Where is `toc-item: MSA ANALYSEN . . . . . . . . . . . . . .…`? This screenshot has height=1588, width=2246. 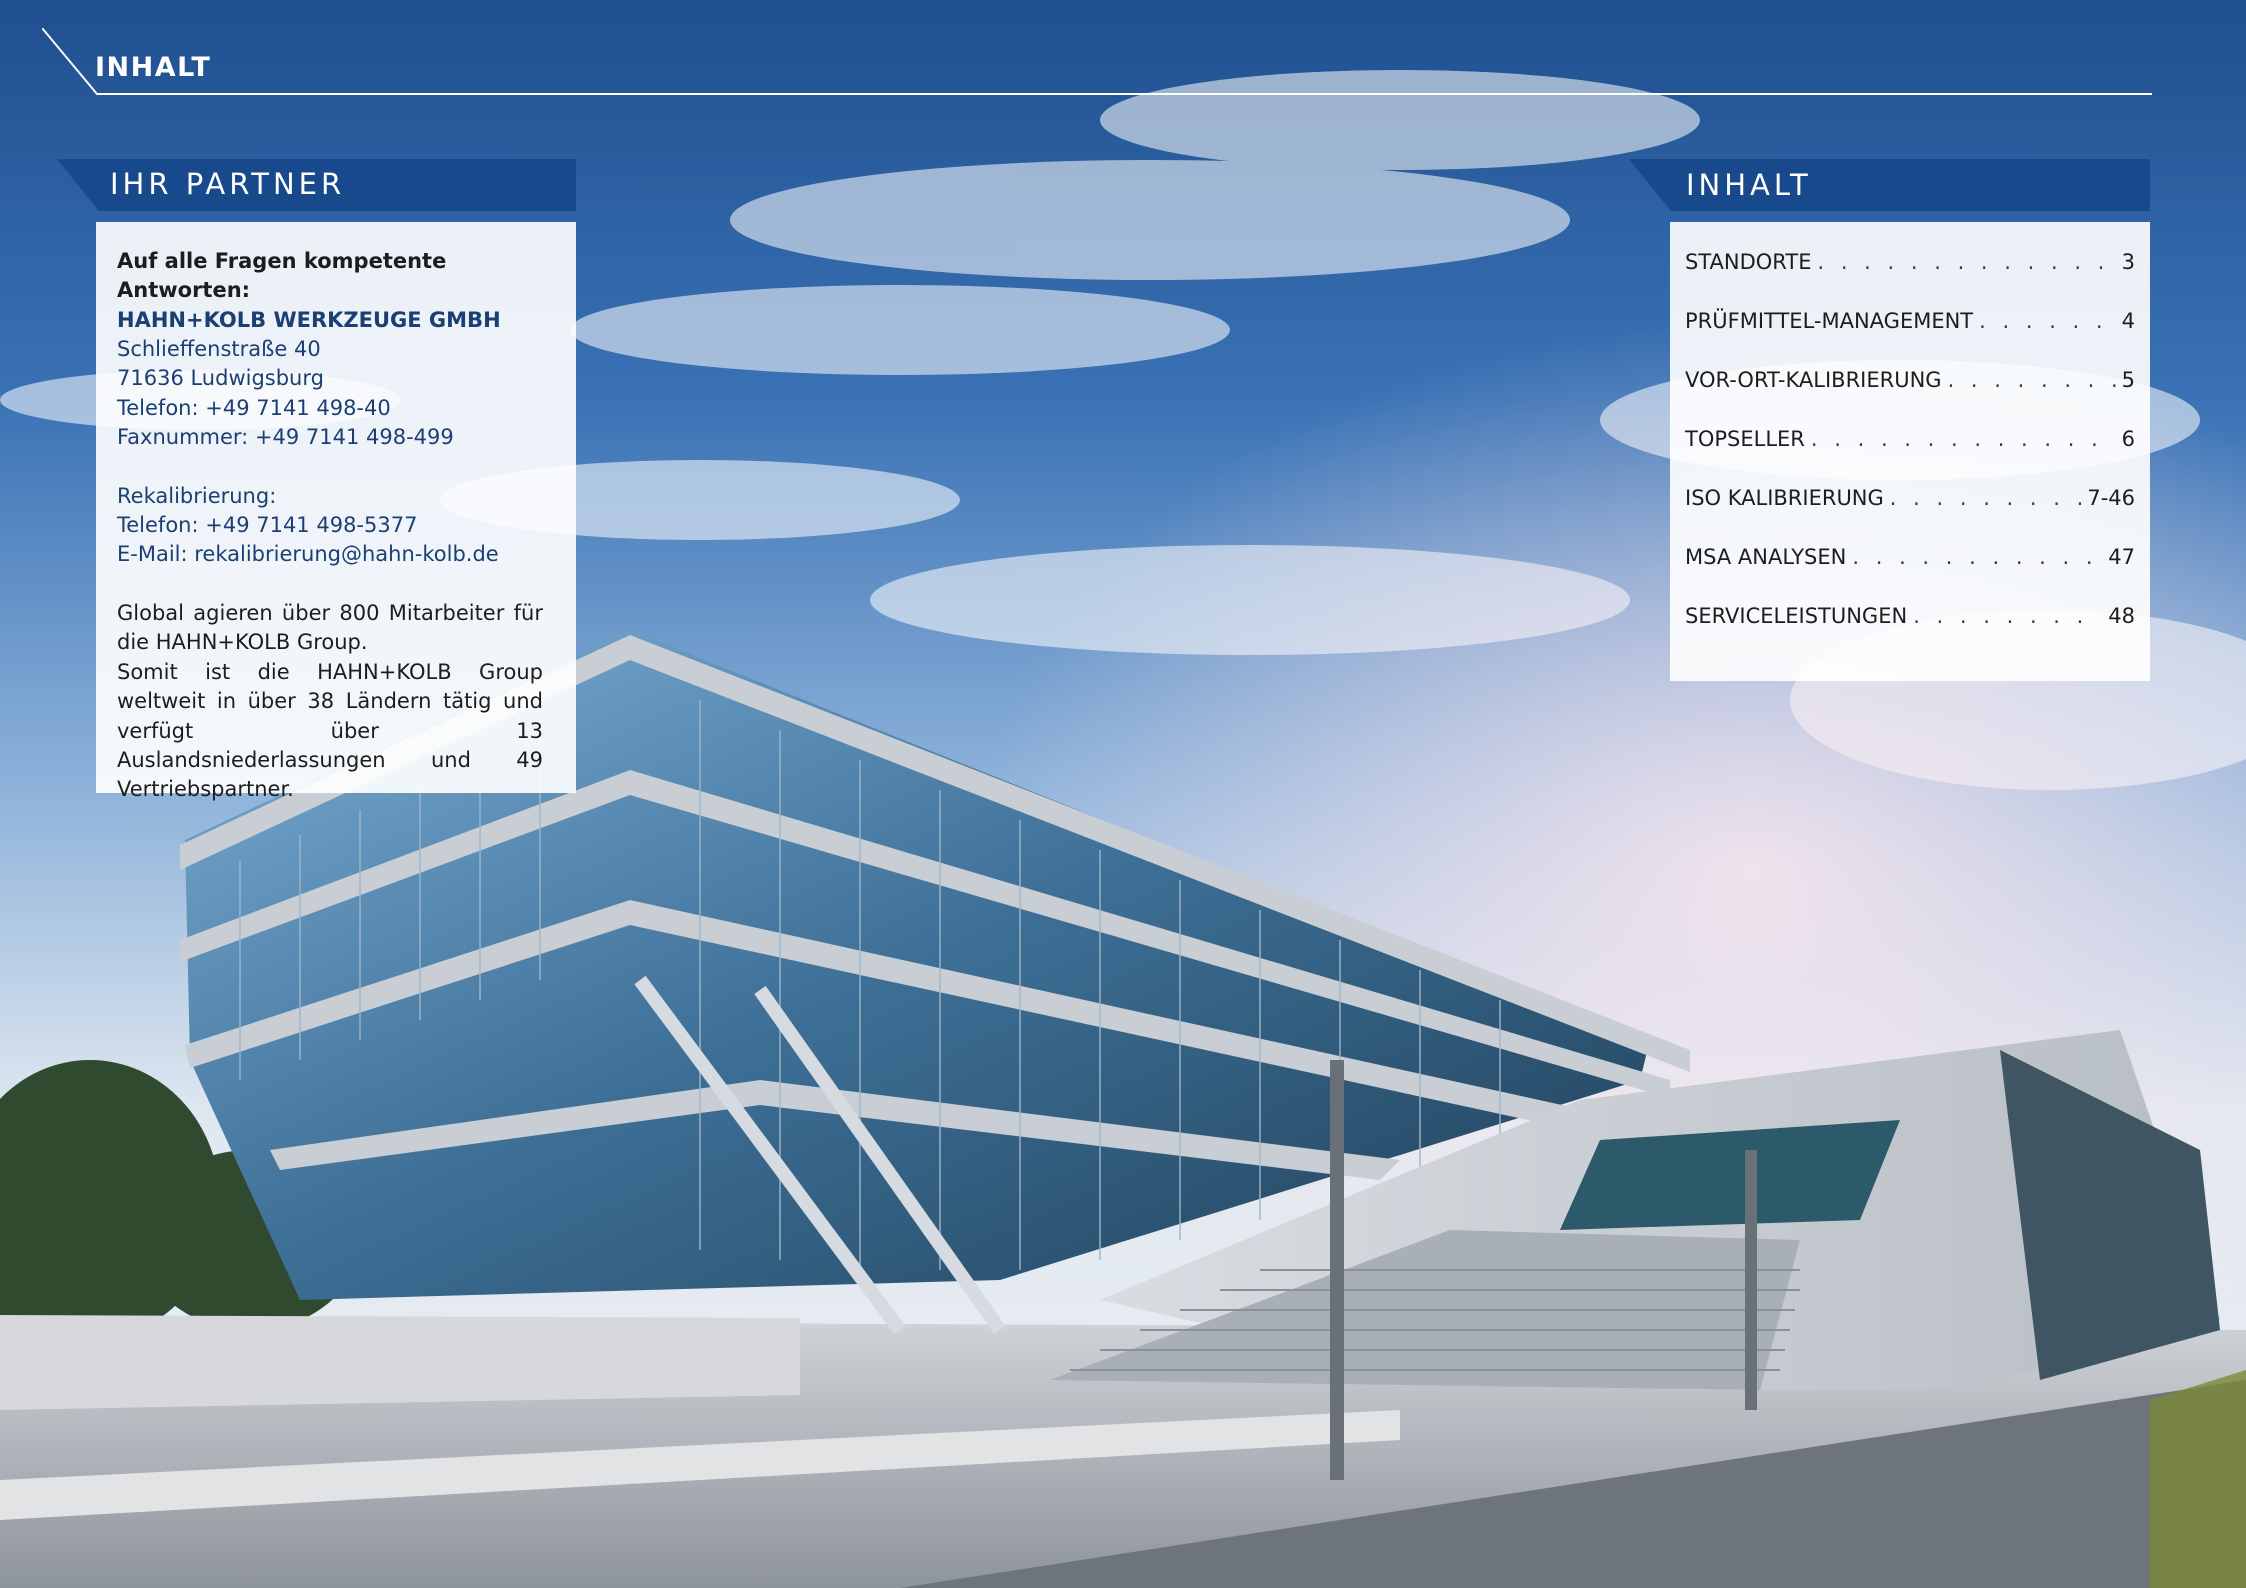 toc-item: MSA ANALYSEN . . . . . . . . . . . . . .… is located at coordinates (1910, 560).